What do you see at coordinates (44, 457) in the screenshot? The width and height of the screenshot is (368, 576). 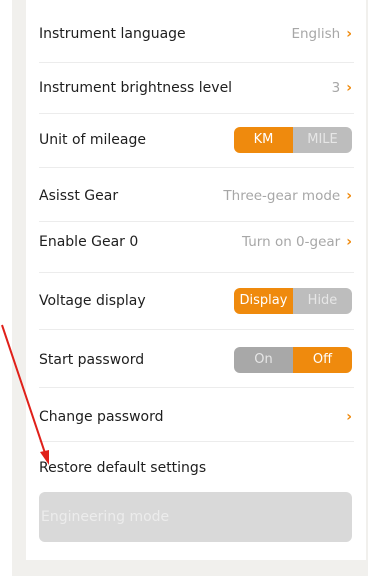 I see `annotation-arrow-head` at bounding box center [44, 457].